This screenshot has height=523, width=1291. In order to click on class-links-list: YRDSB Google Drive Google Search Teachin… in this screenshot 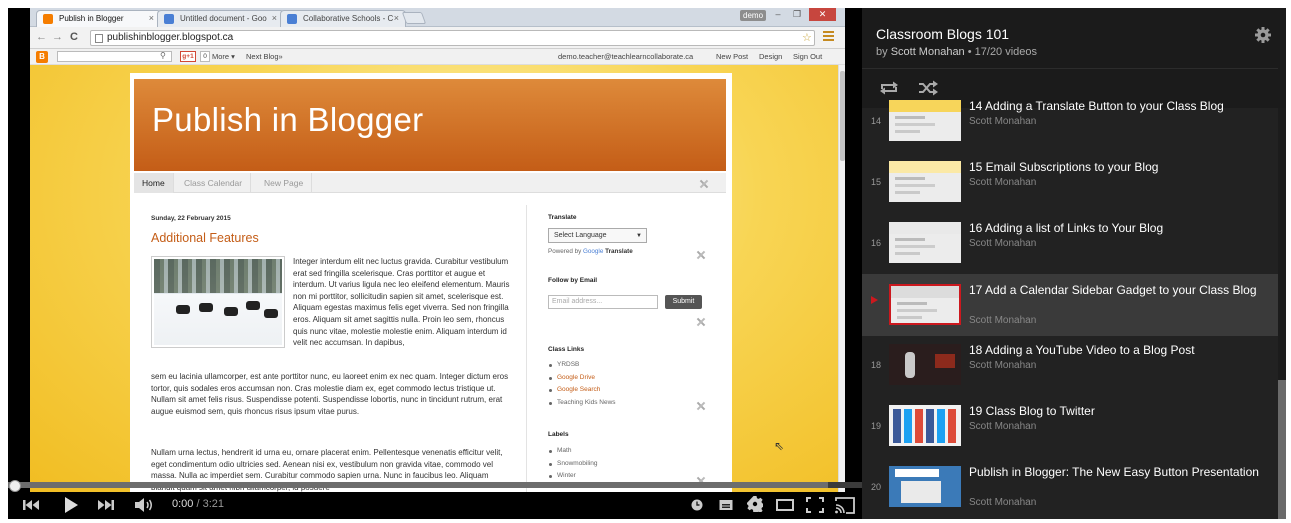, I will do `click(582, 386)`.